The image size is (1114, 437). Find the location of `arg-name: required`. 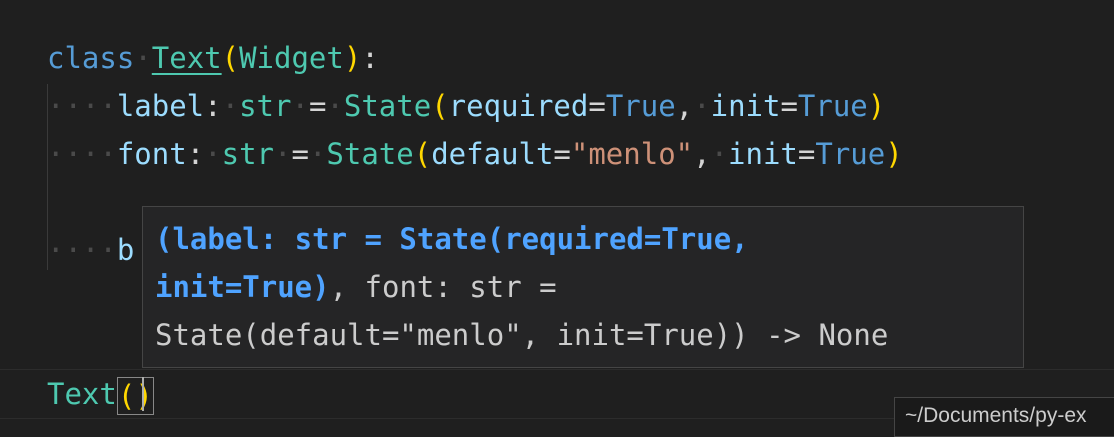

arg-name: required is located at coordinates (518, 106).